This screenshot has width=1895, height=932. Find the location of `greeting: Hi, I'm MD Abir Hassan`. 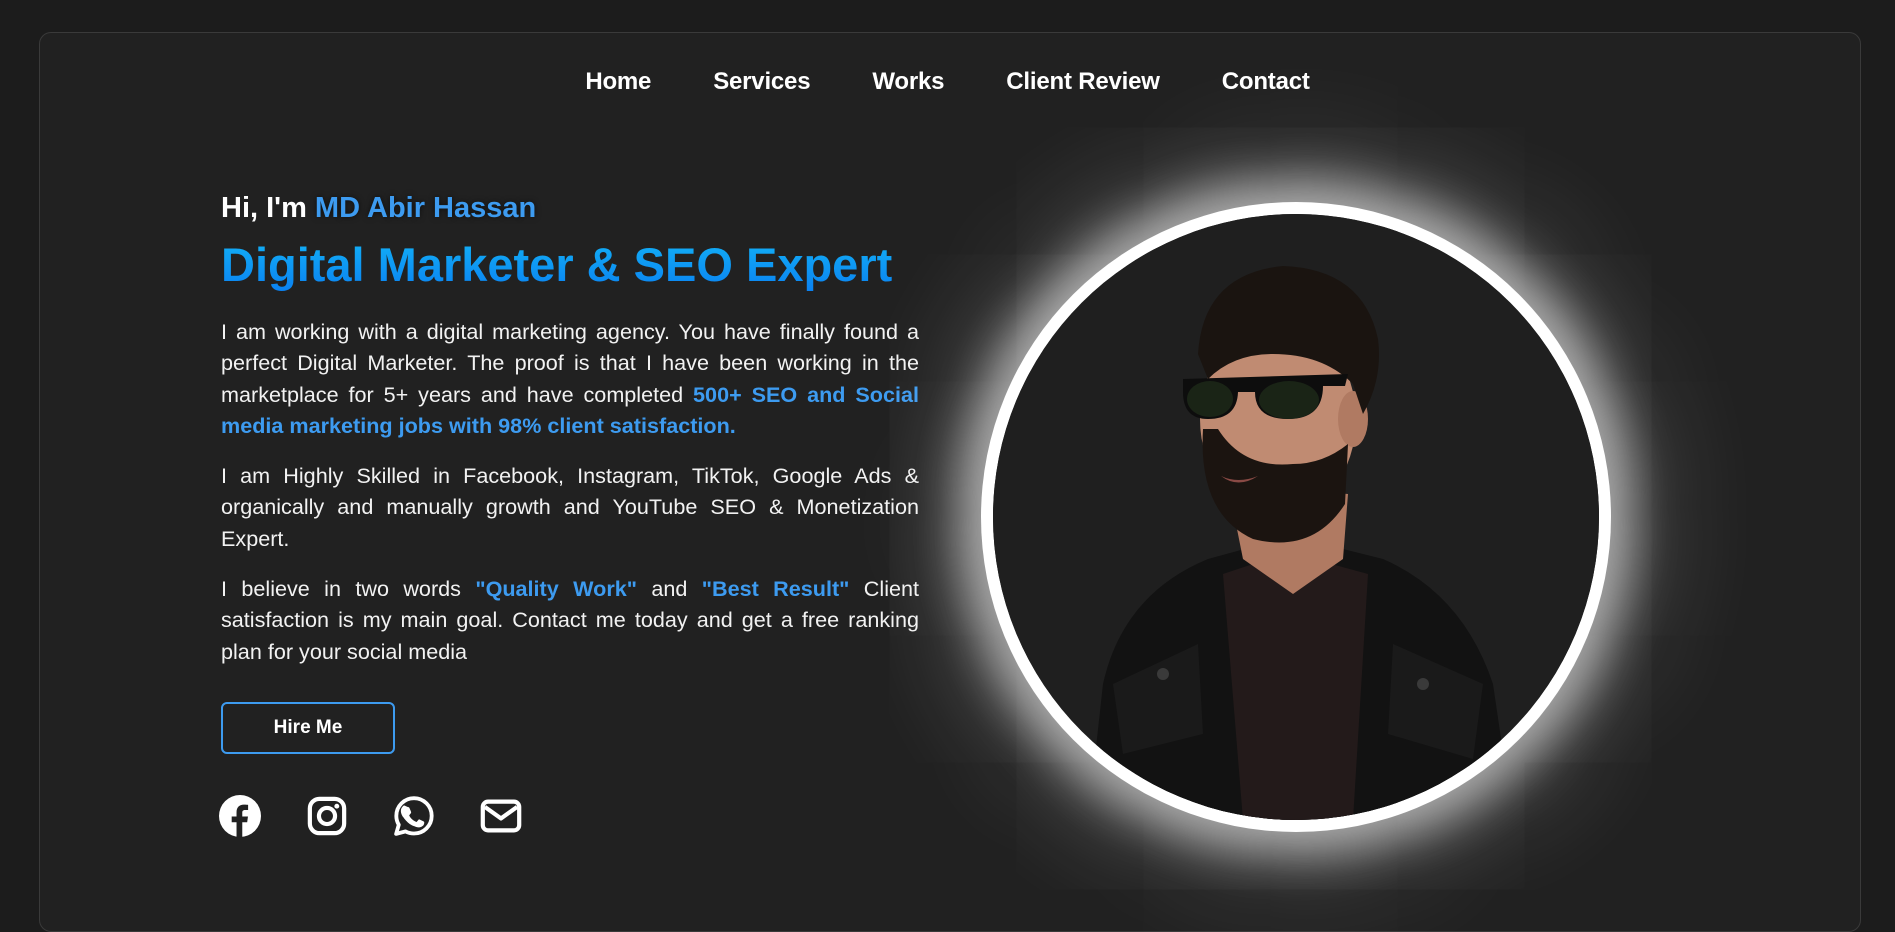

greeting: Hi, I'm MD Abir Hassan is located at coordinates (570, 208).